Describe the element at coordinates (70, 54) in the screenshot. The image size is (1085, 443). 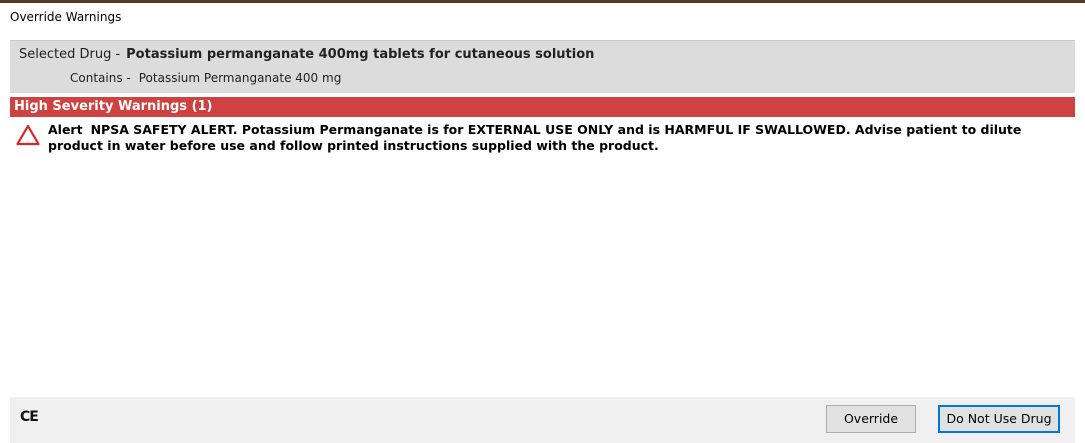
I see `selected-drug-label: Selected Drug -` at that location.